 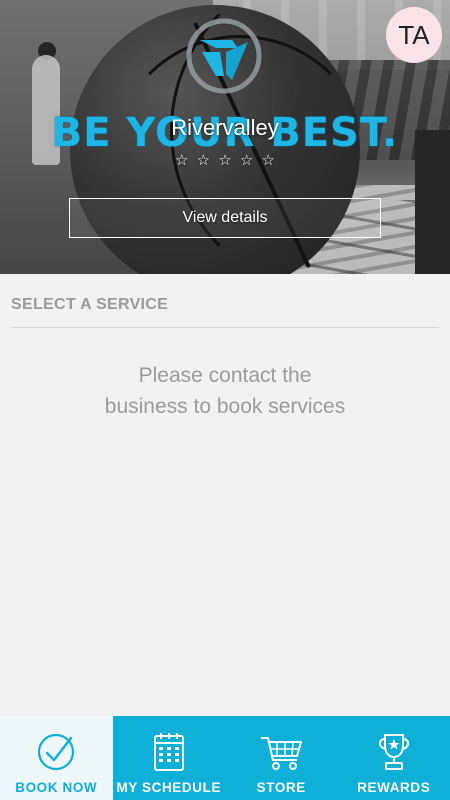 I want to click on section-divider, so click(x=225, y=327).